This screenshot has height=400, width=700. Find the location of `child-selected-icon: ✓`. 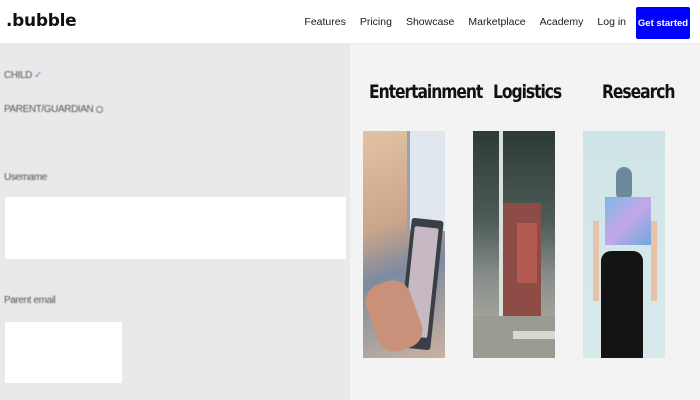

child-selected-icon: ✓ is located at coordinates (38, 75).